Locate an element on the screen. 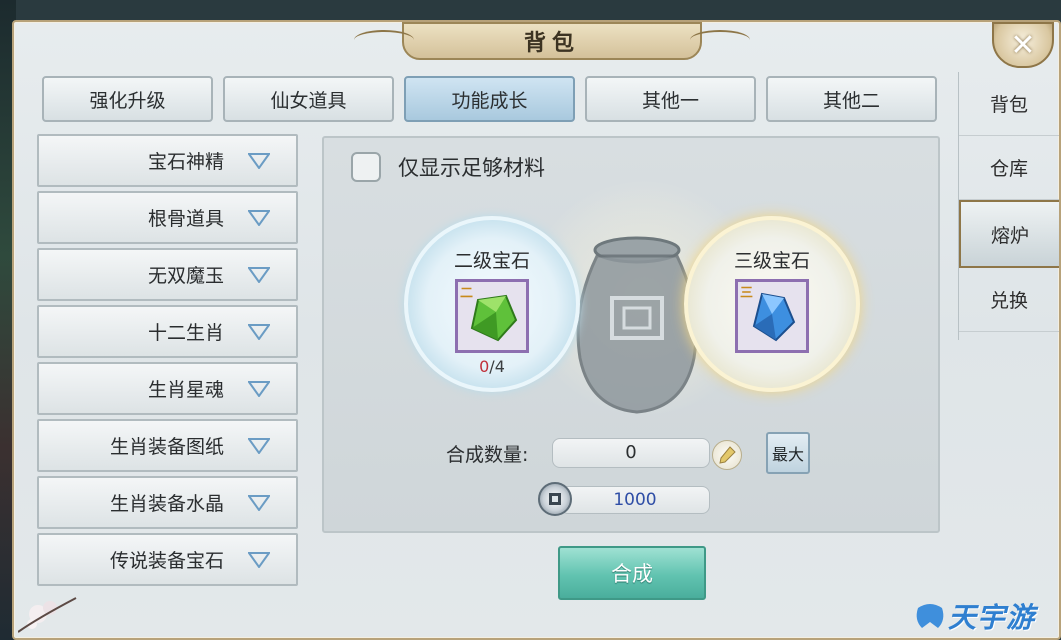 This screenshot has width=1061, height=640. site-watermark: 天宇游 is located at coordinates (973, 616).